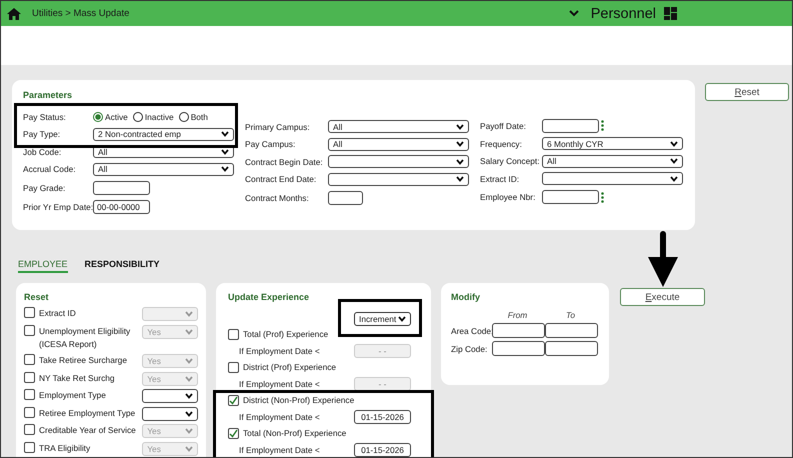 The height and width of the screenshot is (458, 793). I want to click on section-title: Modify, so click(466, 297).